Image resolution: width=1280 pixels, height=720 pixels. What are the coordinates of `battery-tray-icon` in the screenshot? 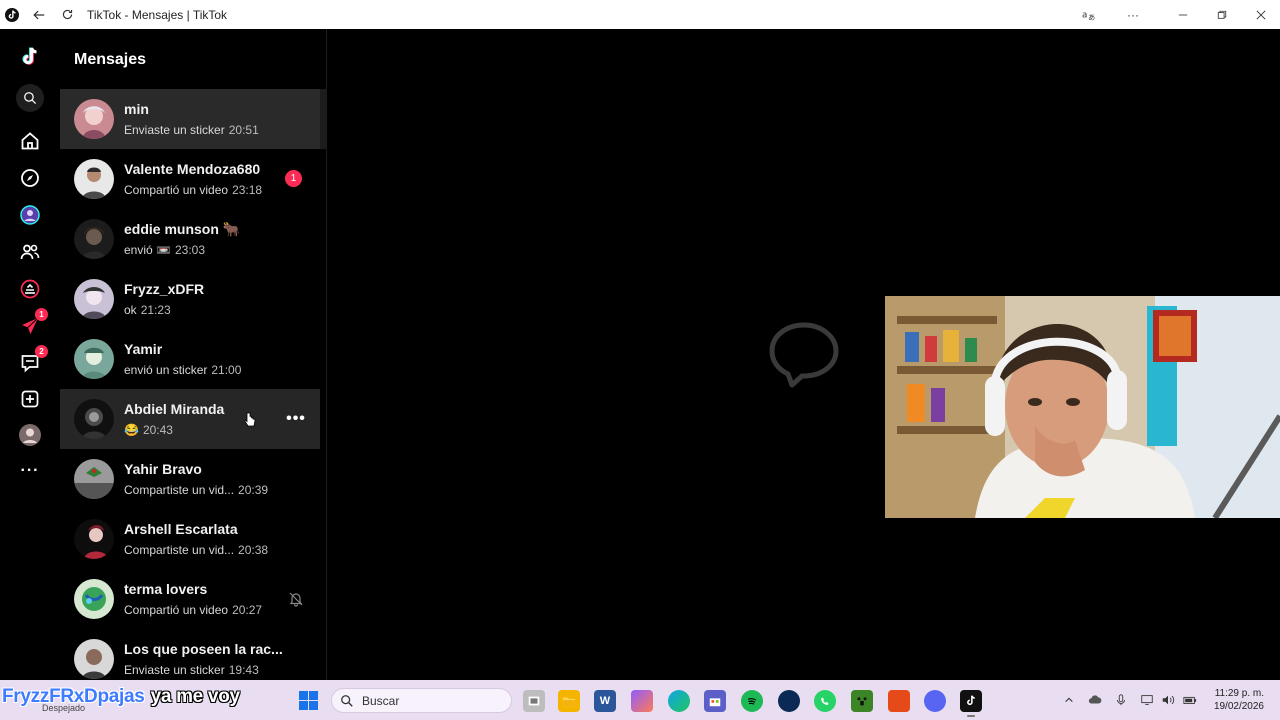 It's located at (1190, 700).